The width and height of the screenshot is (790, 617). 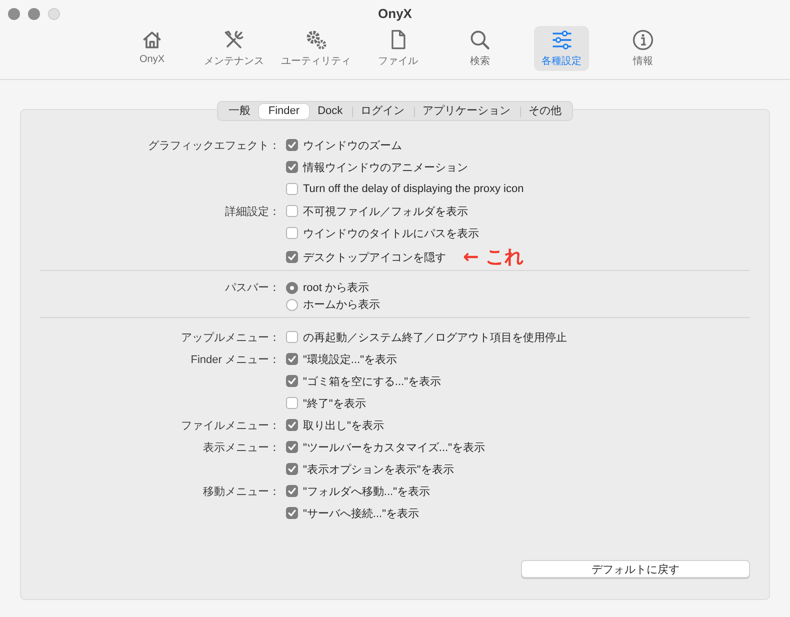 I want to click on info-icon, so click(x=643, y=40).